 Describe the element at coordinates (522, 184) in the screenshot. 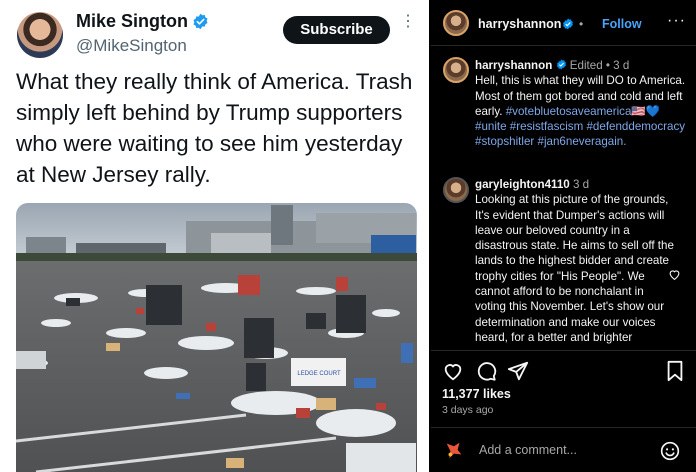

I see `commenter-username: garyleighton4110` at that location.